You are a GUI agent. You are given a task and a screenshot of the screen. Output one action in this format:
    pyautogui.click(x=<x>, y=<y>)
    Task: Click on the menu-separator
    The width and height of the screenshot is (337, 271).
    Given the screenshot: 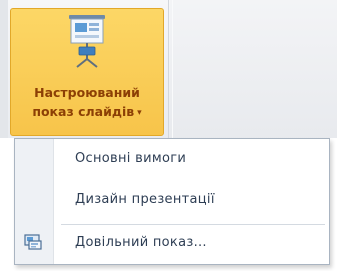 What is the action you would take?
    pyautogui.click(x=193, y=224)
    